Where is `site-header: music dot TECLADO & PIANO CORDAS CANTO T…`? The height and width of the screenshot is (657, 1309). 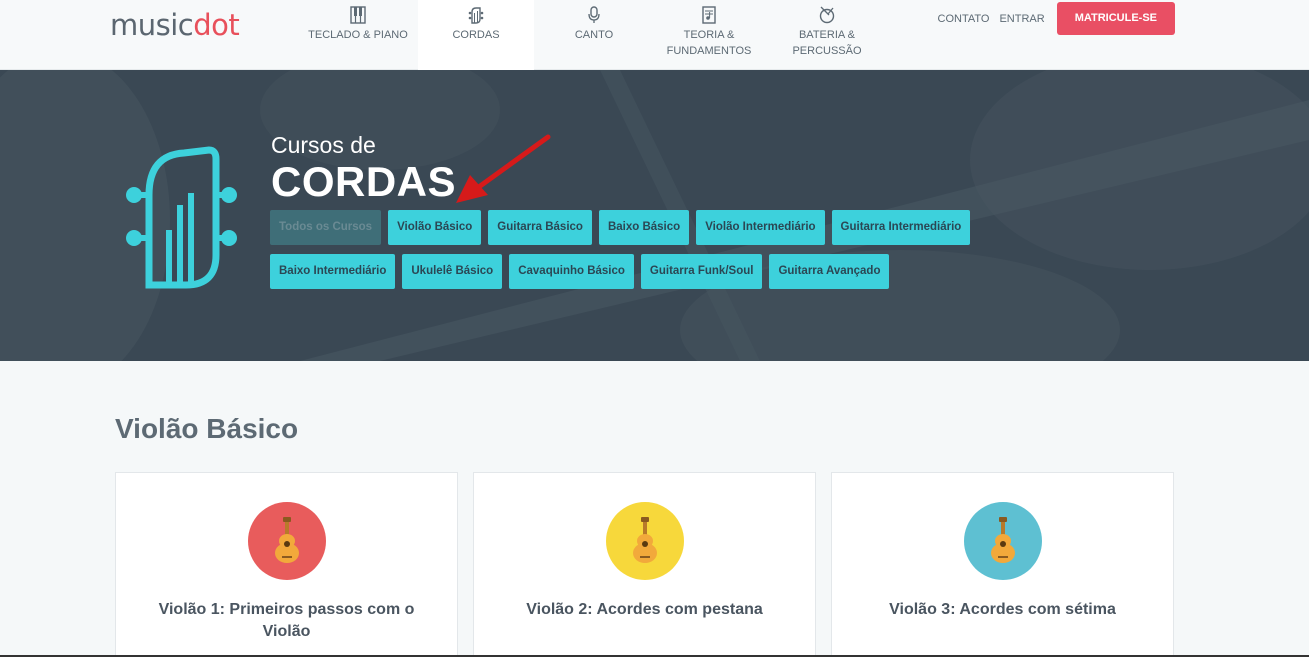 site-header: music dot TECLADO & PIANO CORDAS CANTO T… is located at coordinates (654, 35).